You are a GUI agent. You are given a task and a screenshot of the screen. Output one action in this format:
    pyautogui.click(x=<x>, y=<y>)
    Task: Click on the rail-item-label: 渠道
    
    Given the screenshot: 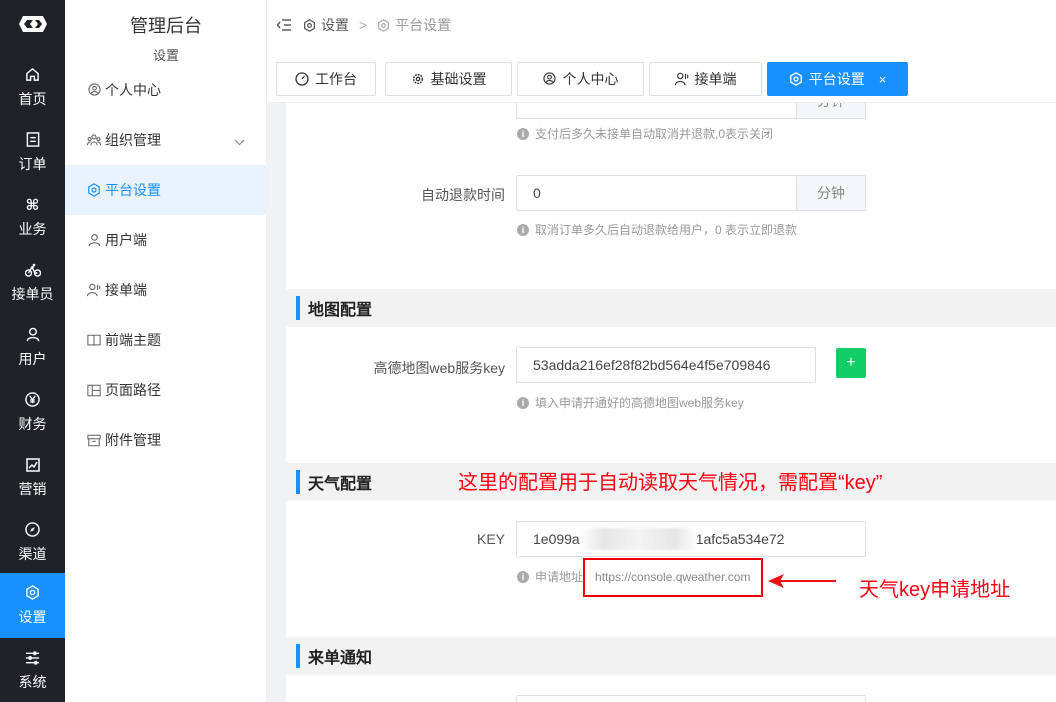 What is the action you would take?
    pyautogui.click(x=32, y=553)
    